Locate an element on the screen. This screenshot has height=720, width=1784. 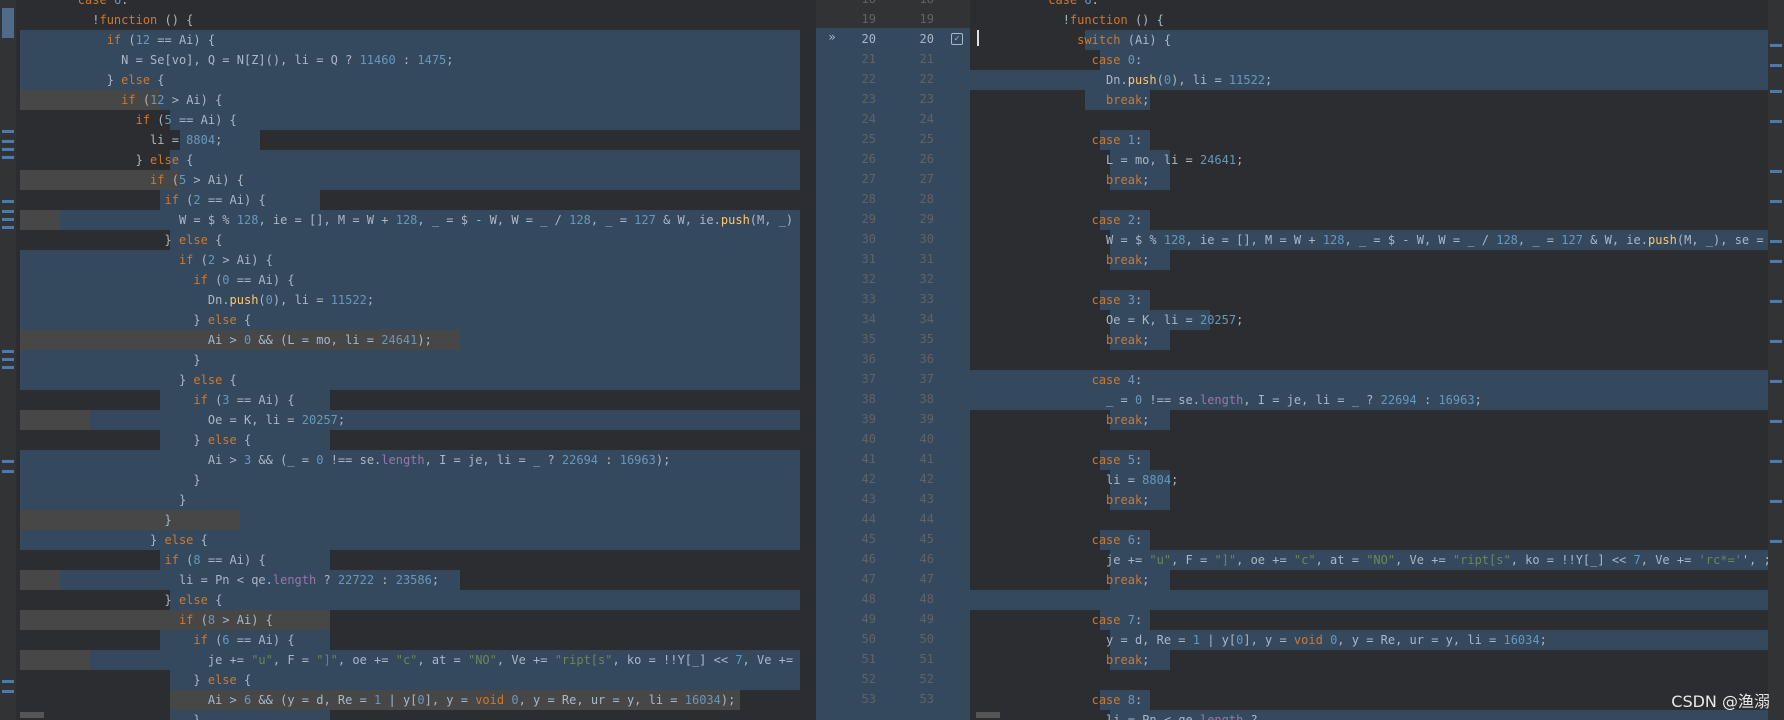
right-code-line: case 7: is located at coordinates (1377, 620).